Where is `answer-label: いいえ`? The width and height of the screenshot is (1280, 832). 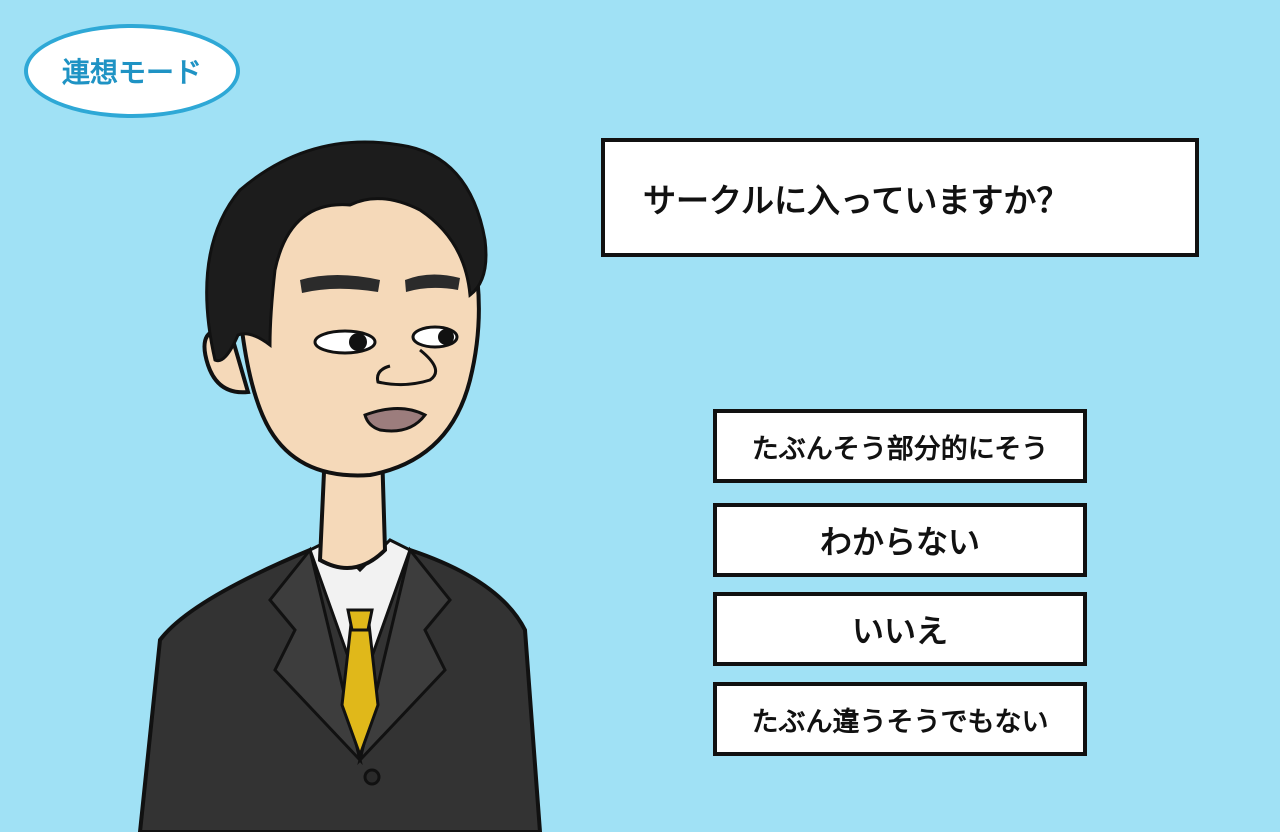 answer-label: いいえ is located at coordinates (899, 631).